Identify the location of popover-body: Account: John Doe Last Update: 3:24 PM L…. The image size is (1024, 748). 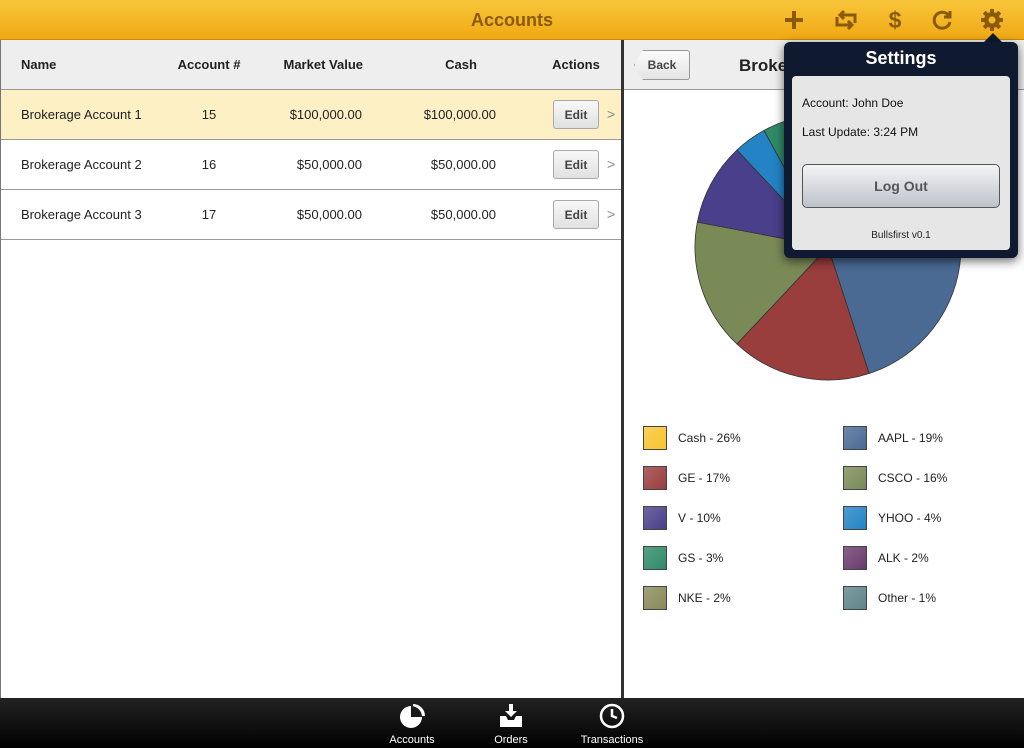
(901, 163).